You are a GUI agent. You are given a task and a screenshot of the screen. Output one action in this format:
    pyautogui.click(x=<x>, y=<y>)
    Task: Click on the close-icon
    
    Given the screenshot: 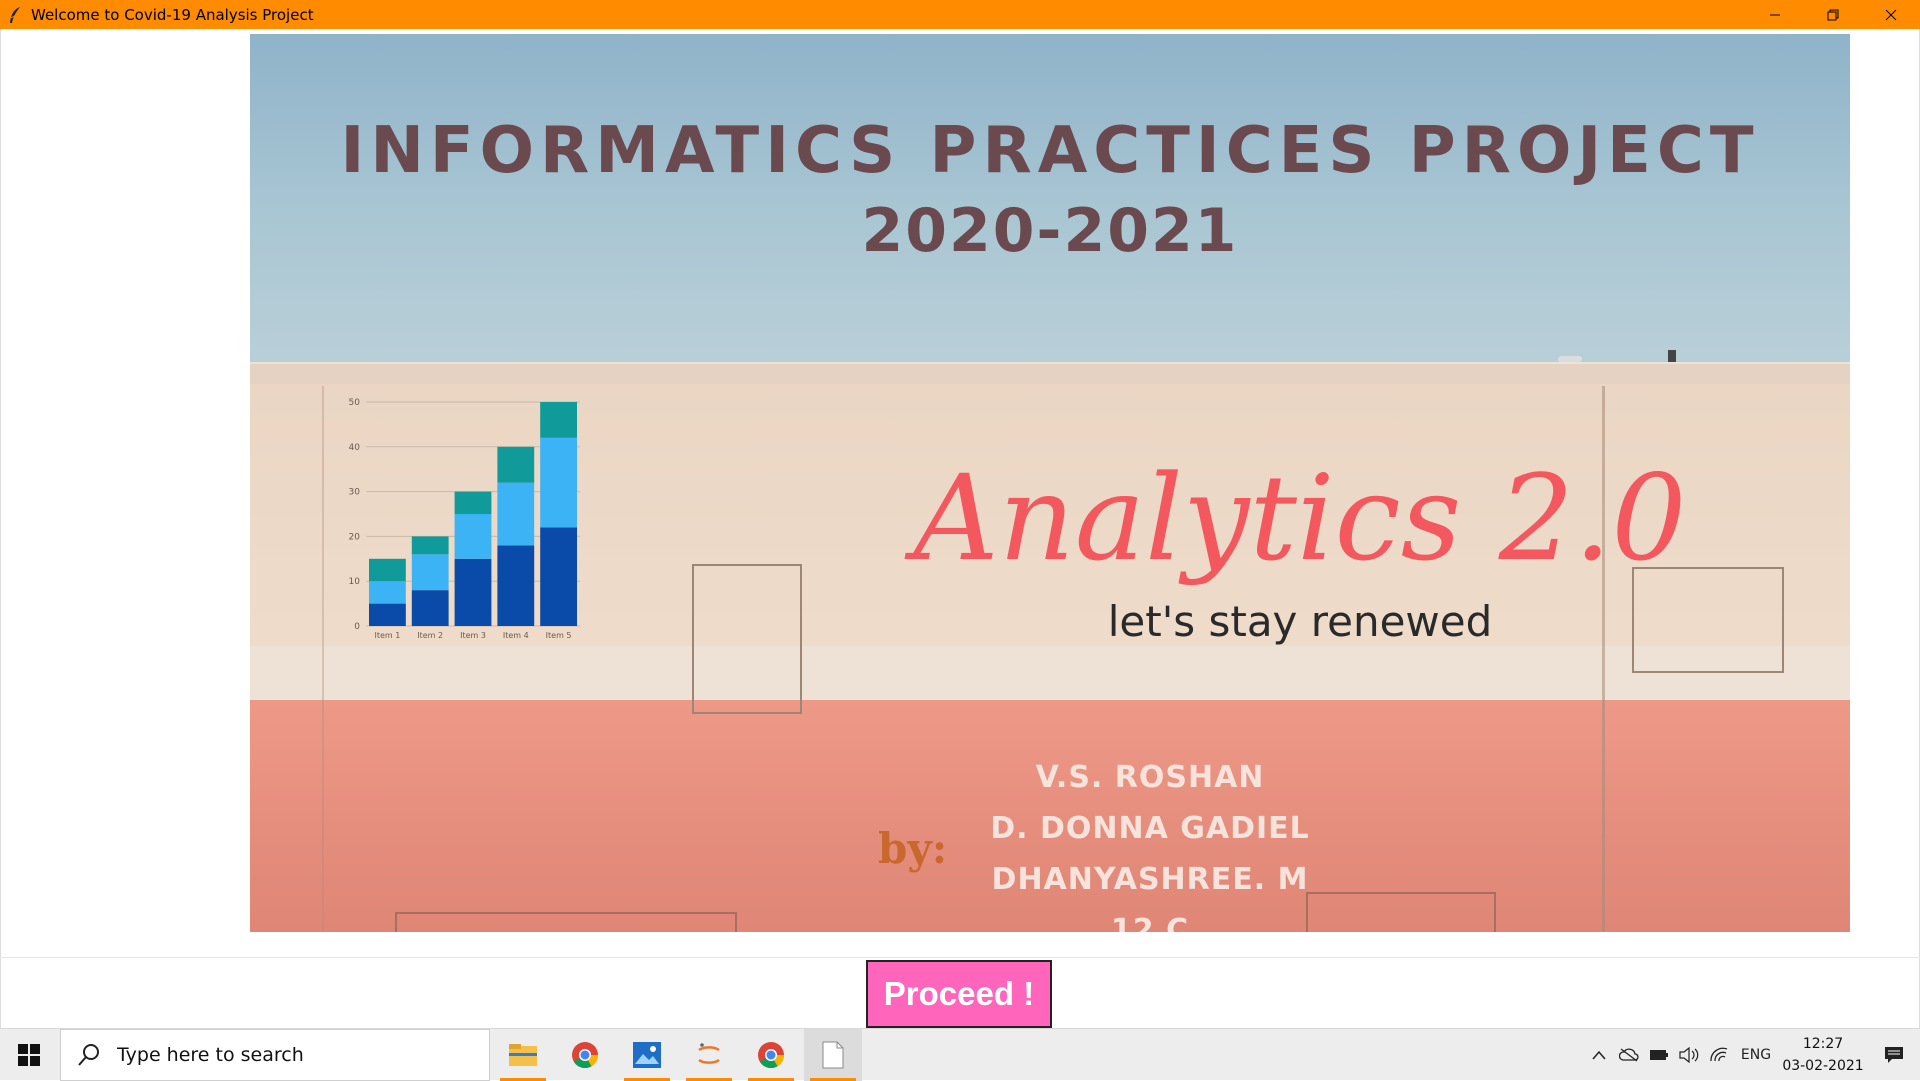 What is the action you would take?
    pyautogui.click(x=1891, y=14)
    